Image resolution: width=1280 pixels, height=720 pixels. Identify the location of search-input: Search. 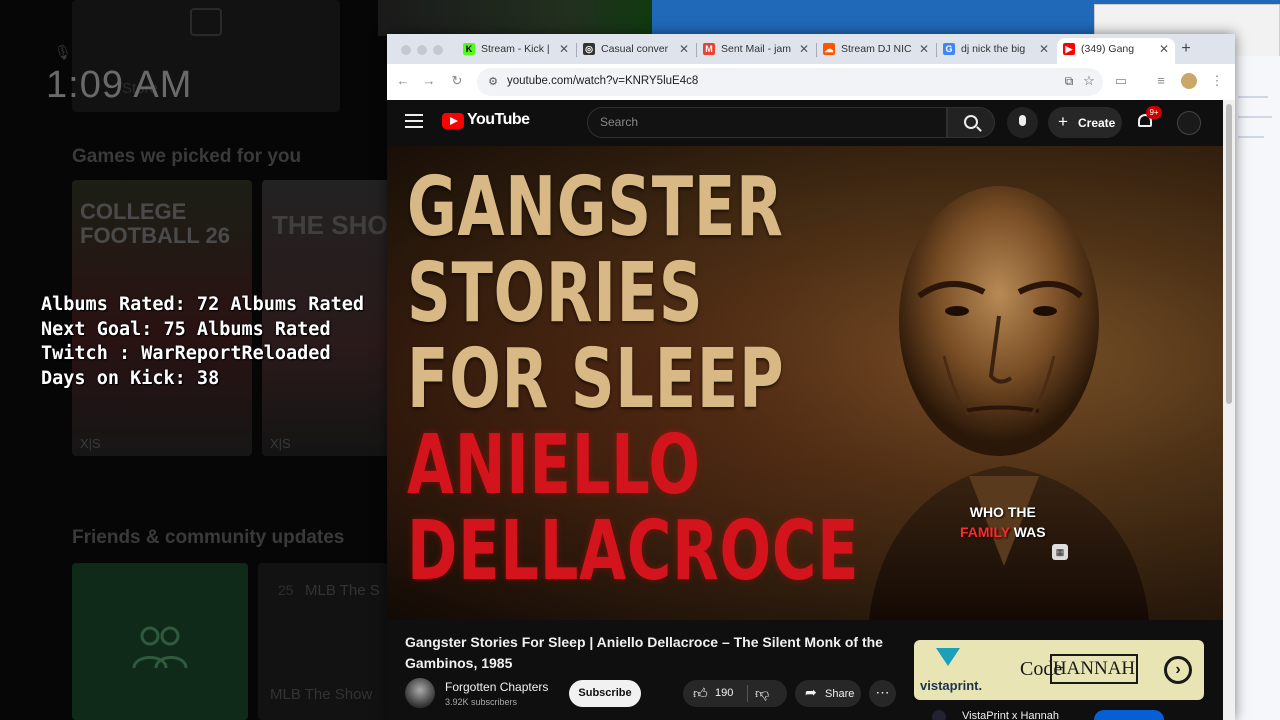
(619, 122).